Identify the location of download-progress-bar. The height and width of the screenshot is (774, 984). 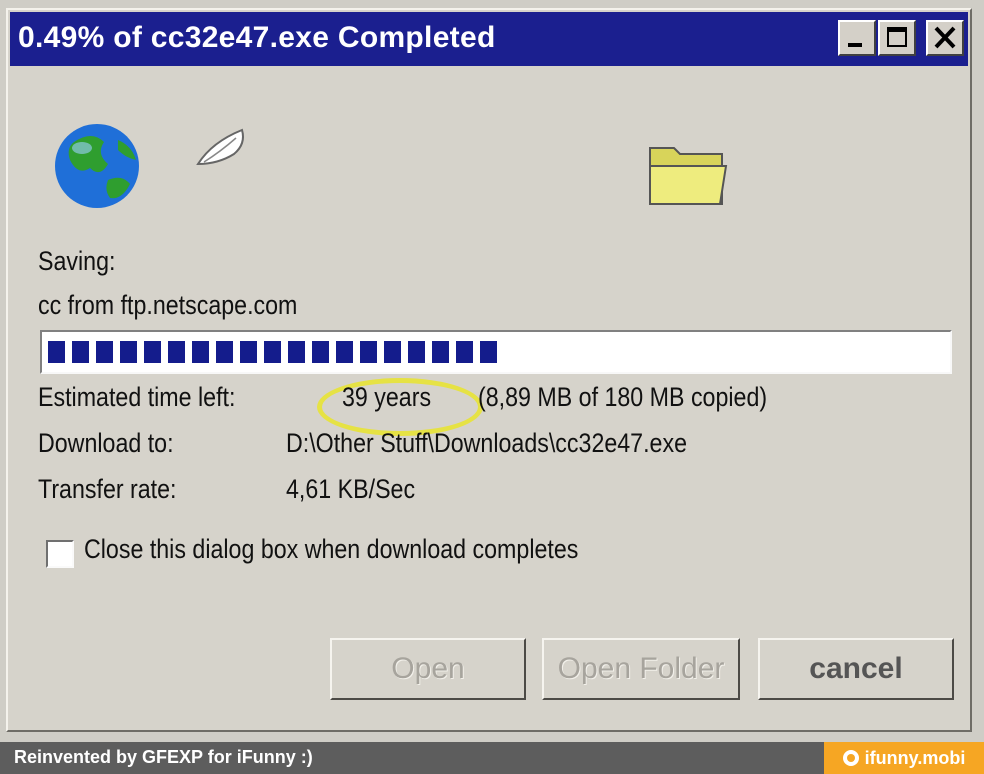
(496, 352).